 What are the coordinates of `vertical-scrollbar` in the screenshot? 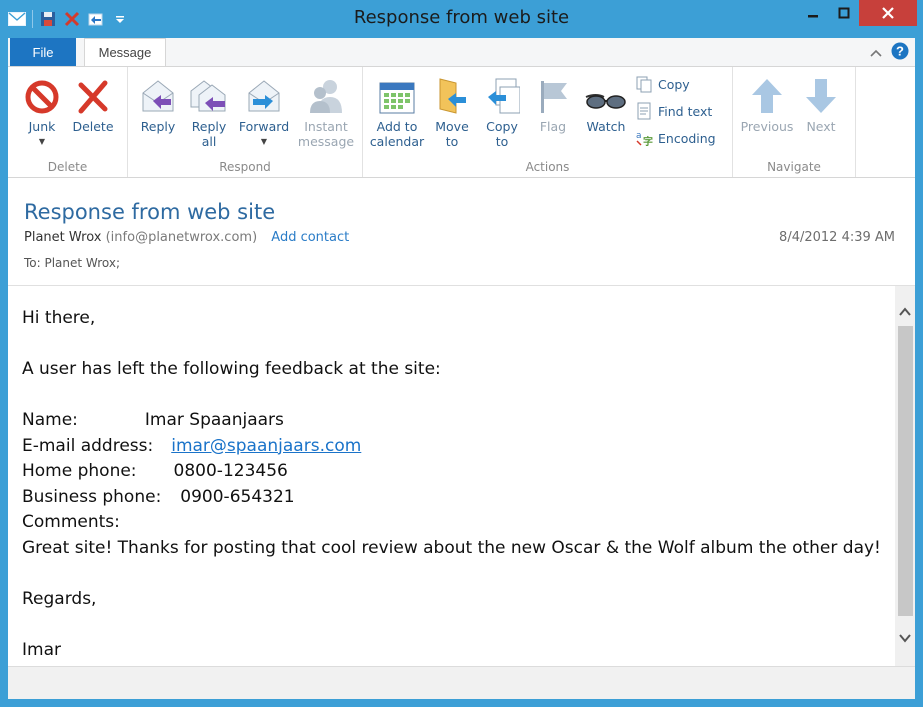 It's located at (905, 476).